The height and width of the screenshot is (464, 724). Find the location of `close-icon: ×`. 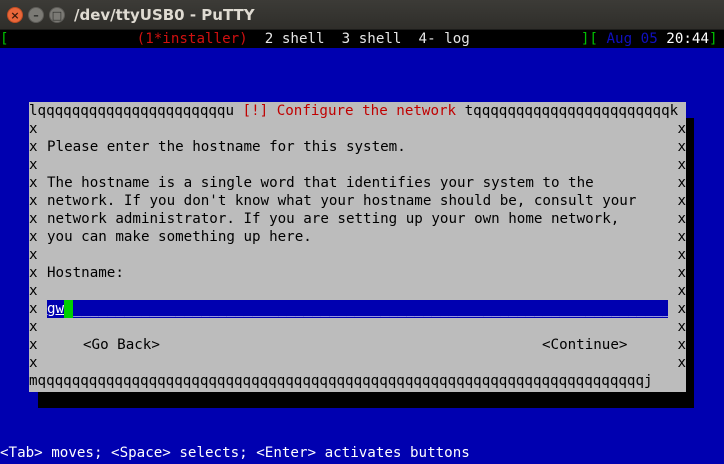

close-icon: × is located at coordinates (15, 15).